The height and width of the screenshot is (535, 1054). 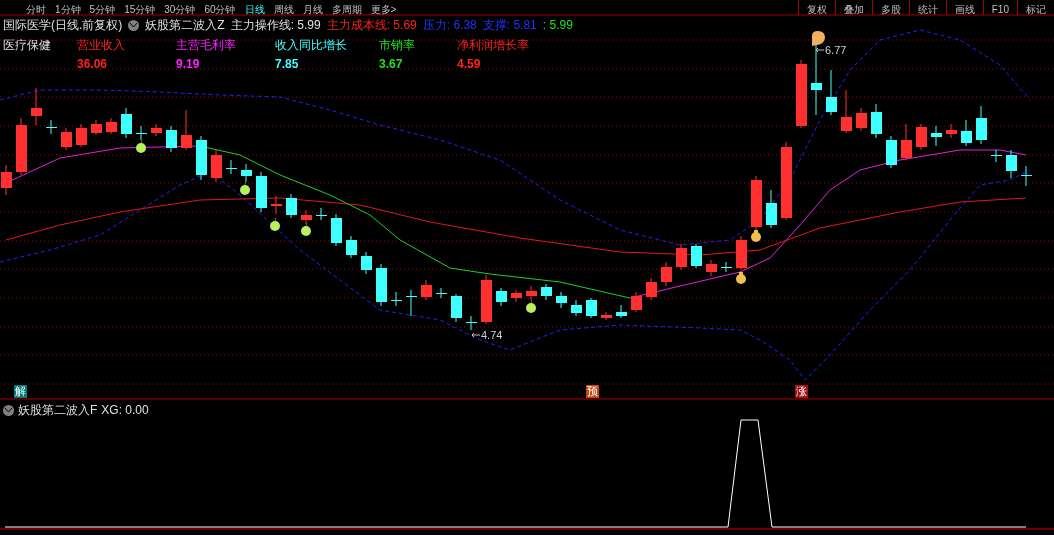 What do you see at coordinates (927, 7) in the screenshot?
I see `toolbar-button: 统计` at bounding box center [927, 7].